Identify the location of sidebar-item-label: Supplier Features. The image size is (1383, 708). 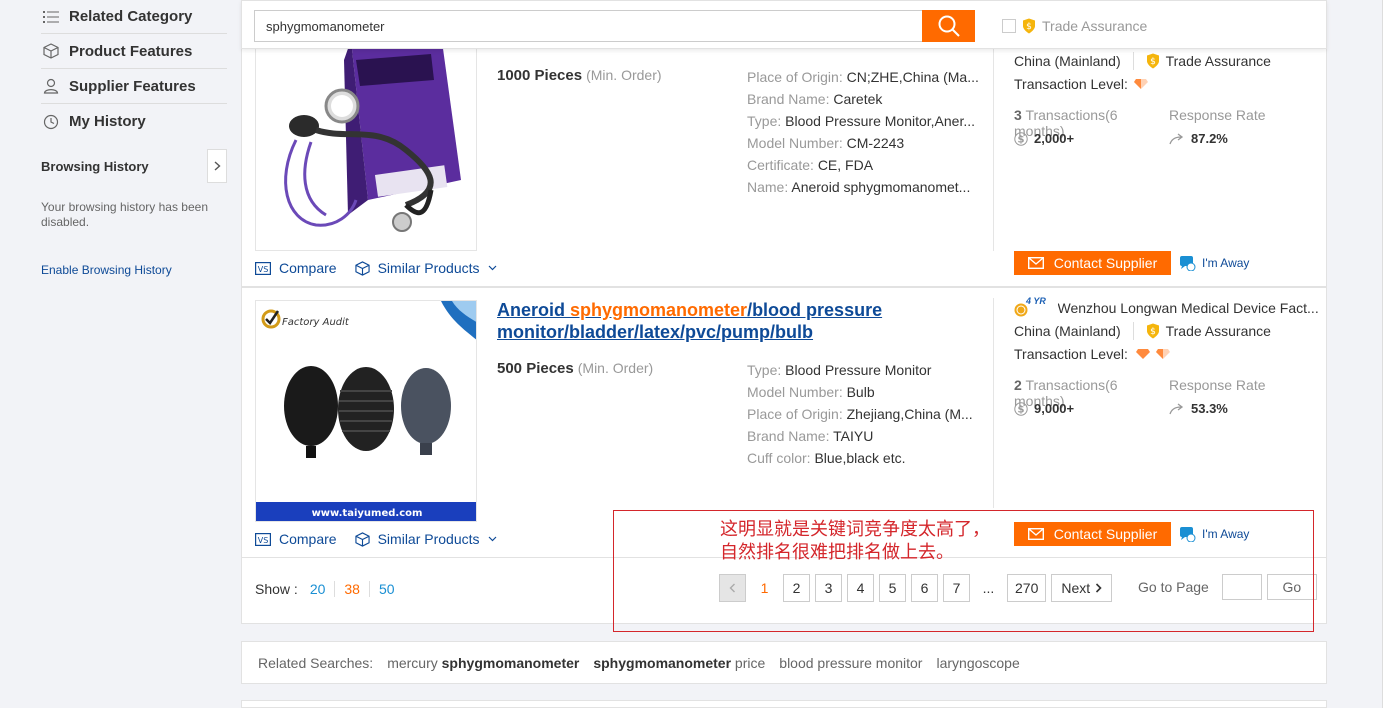
(132, 86).